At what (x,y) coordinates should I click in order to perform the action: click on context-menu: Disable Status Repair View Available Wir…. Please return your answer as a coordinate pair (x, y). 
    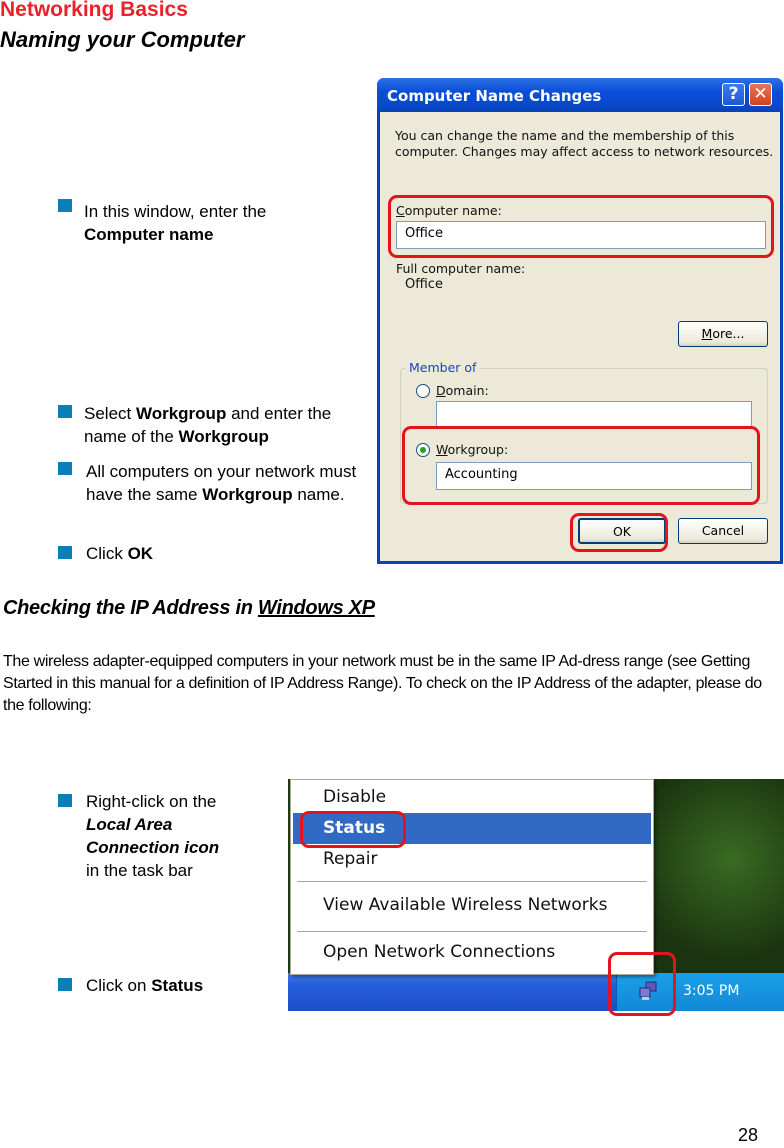
    Looking at the image, I should click on (472, 877).